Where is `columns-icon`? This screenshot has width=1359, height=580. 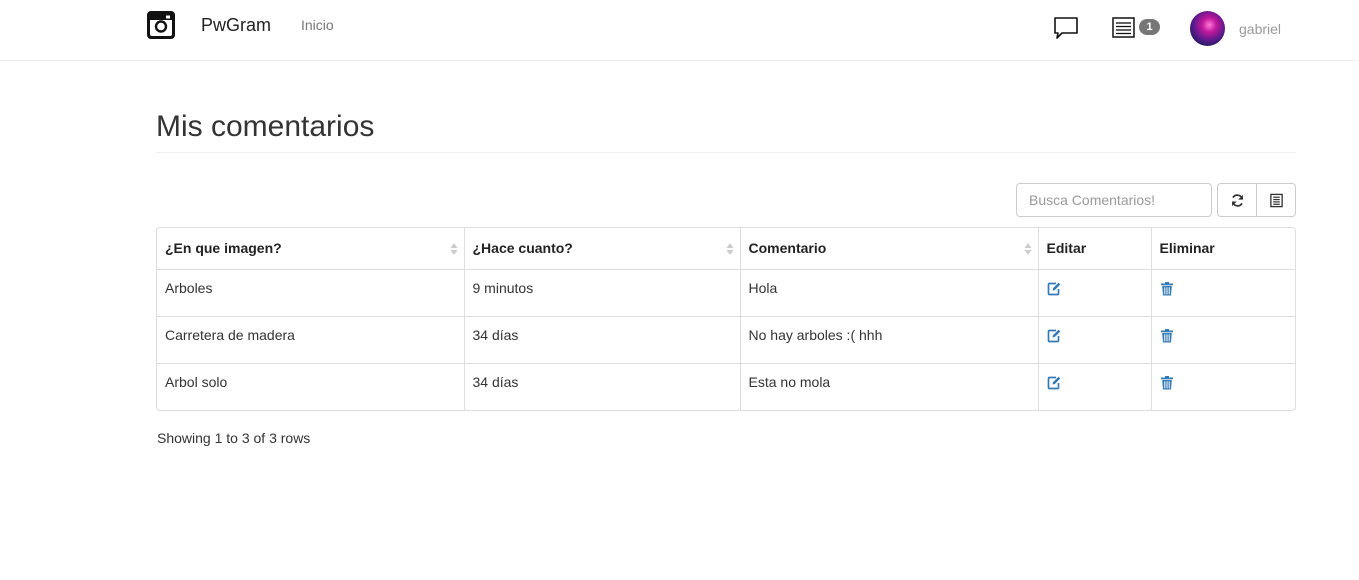
columns-icon is located at coordinates (1276, 200).